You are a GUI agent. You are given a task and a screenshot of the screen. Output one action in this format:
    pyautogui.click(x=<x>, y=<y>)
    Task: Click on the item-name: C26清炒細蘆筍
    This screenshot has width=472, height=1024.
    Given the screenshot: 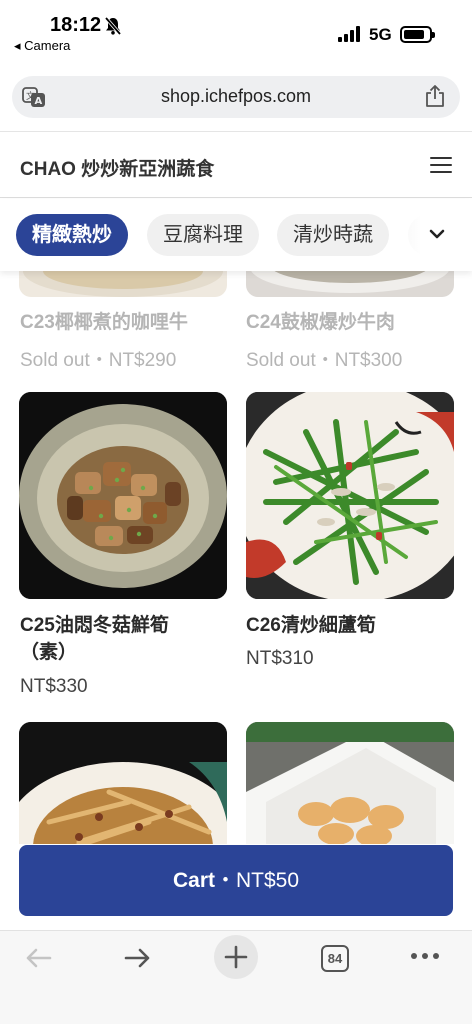 What is the action you would take?
    pyautogui.click(x=311, y=625)
    